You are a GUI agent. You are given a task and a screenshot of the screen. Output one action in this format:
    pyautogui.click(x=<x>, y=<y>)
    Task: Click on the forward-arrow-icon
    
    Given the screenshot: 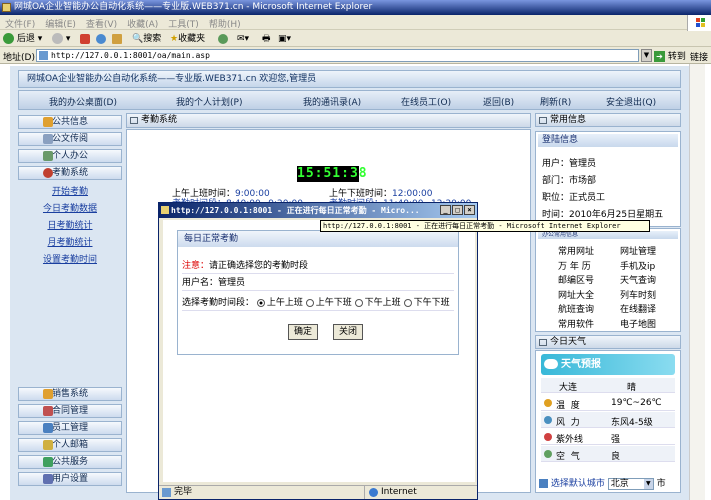 What is the action you would take?
    pyautogui.click(x=57, y=38)
    